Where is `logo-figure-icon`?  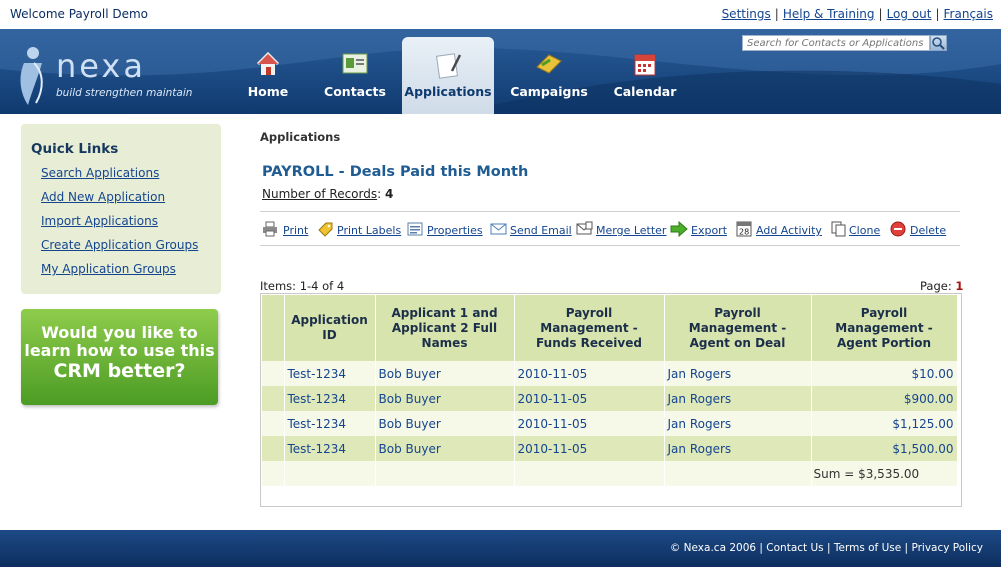
logo-figure-icon is located at coordinates (31, 76).